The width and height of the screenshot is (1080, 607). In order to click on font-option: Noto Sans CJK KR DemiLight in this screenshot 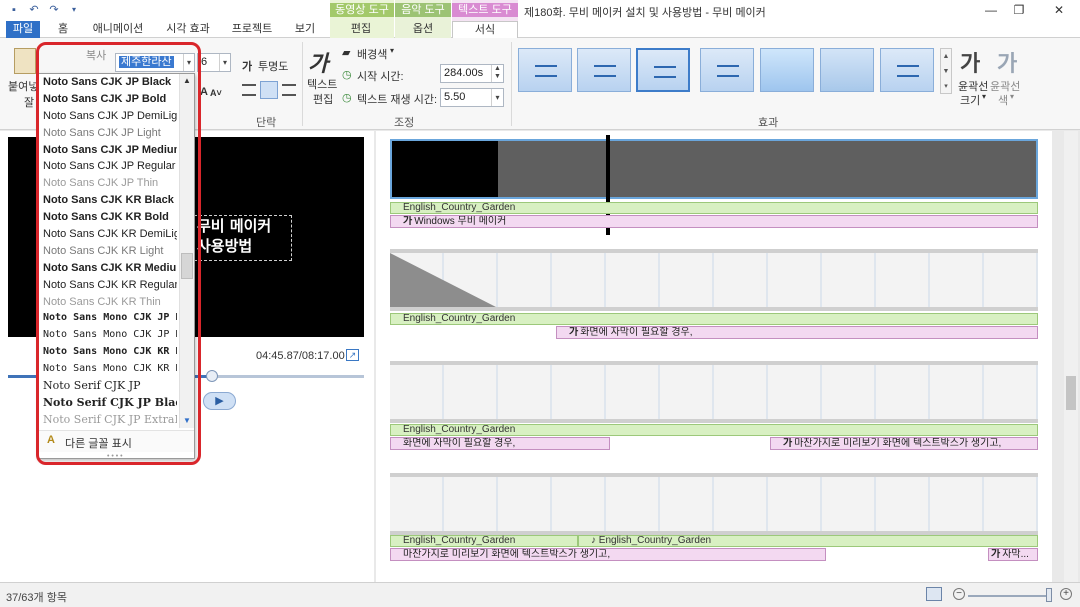, I will do `click(108, 234)`.